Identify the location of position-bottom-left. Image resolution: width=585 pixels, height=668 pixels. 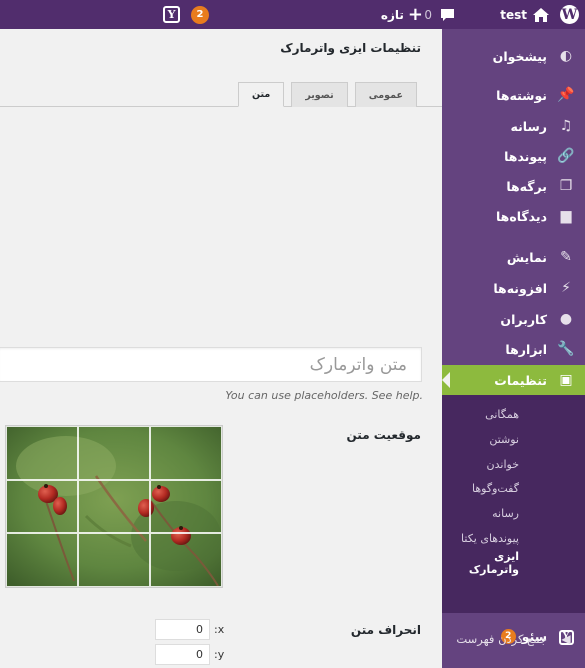
(186, 560).